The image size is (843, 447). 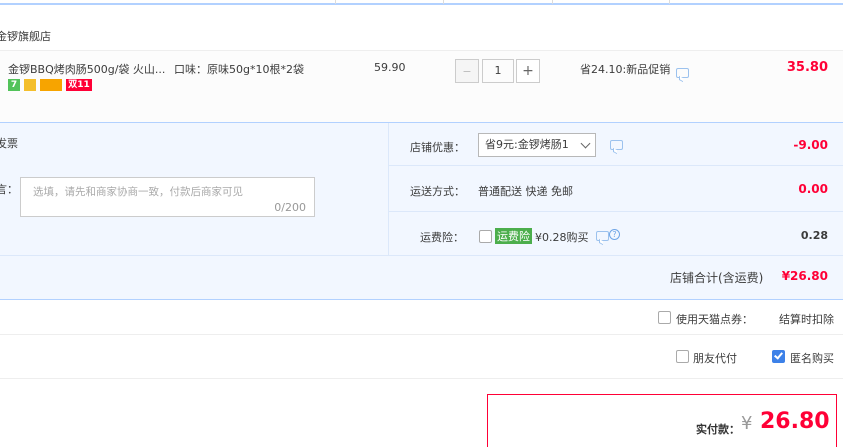 What do you see at coordinates (806, 319) in the screenshot?
I see `points-note: 结算时扣除` at bounding box center [806, 319].